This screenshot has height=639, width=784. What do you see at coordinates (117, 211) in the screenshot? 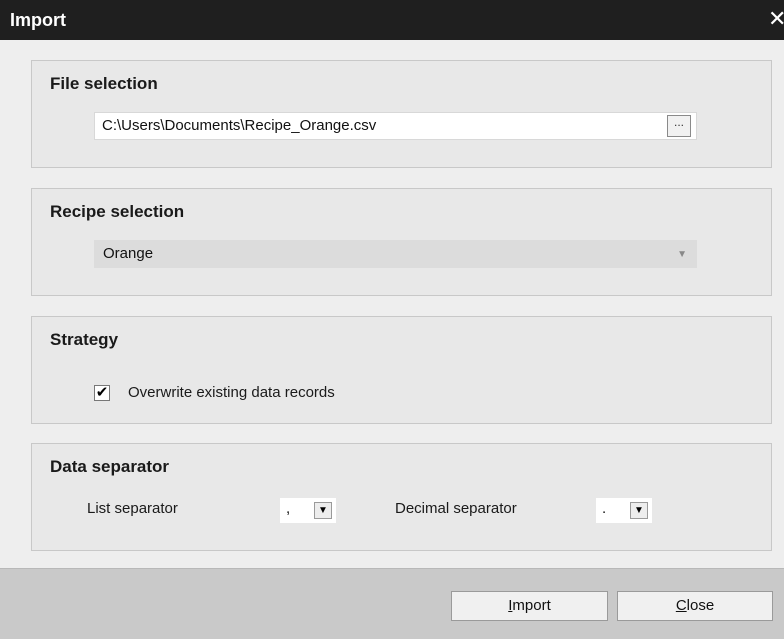
I see `recipe-selection-title: Recipe selection` at bounding box center [117, 211].